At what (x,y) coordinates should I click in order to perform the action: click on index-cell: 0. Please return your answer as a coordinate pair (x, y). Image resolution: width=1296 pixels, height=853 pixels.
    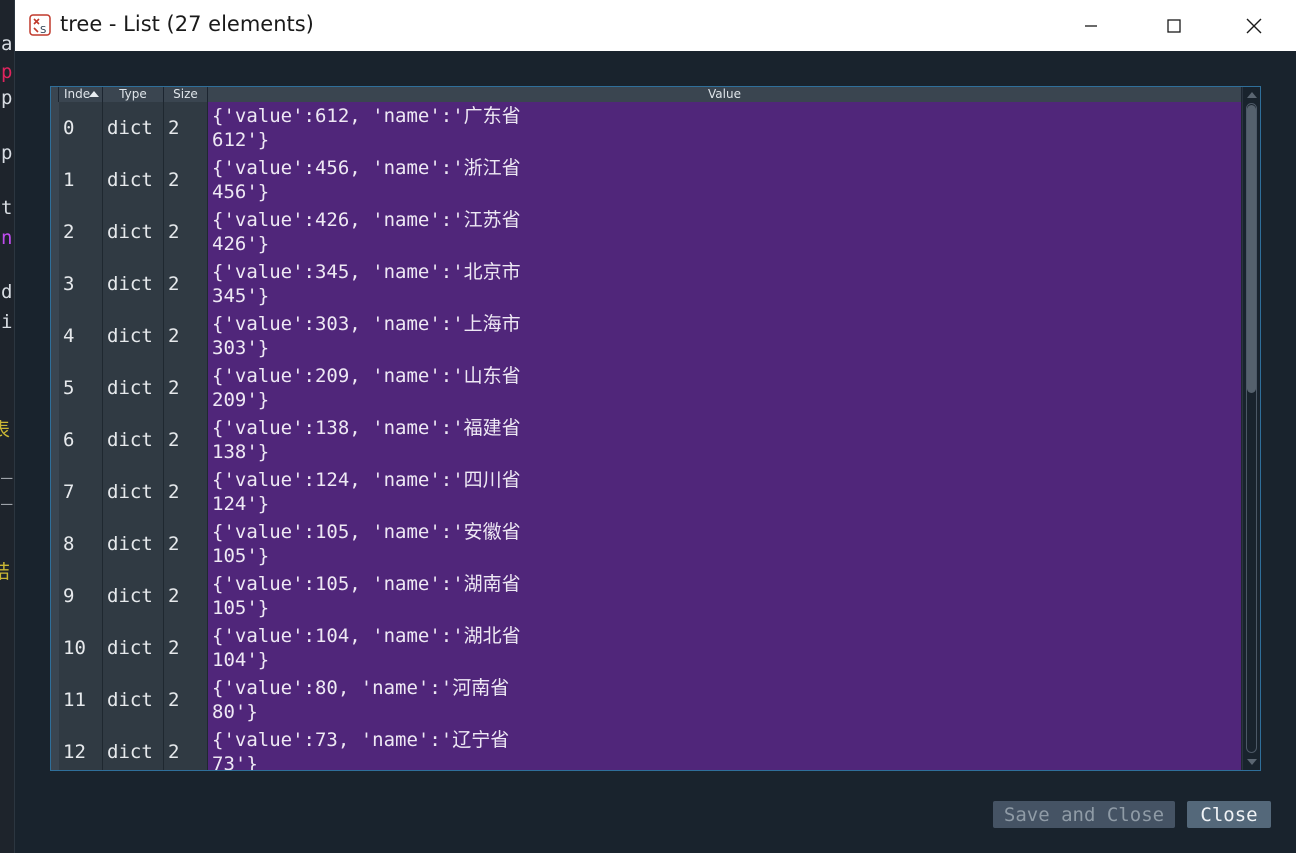
    Looking at the image, I should click on (81, 128).